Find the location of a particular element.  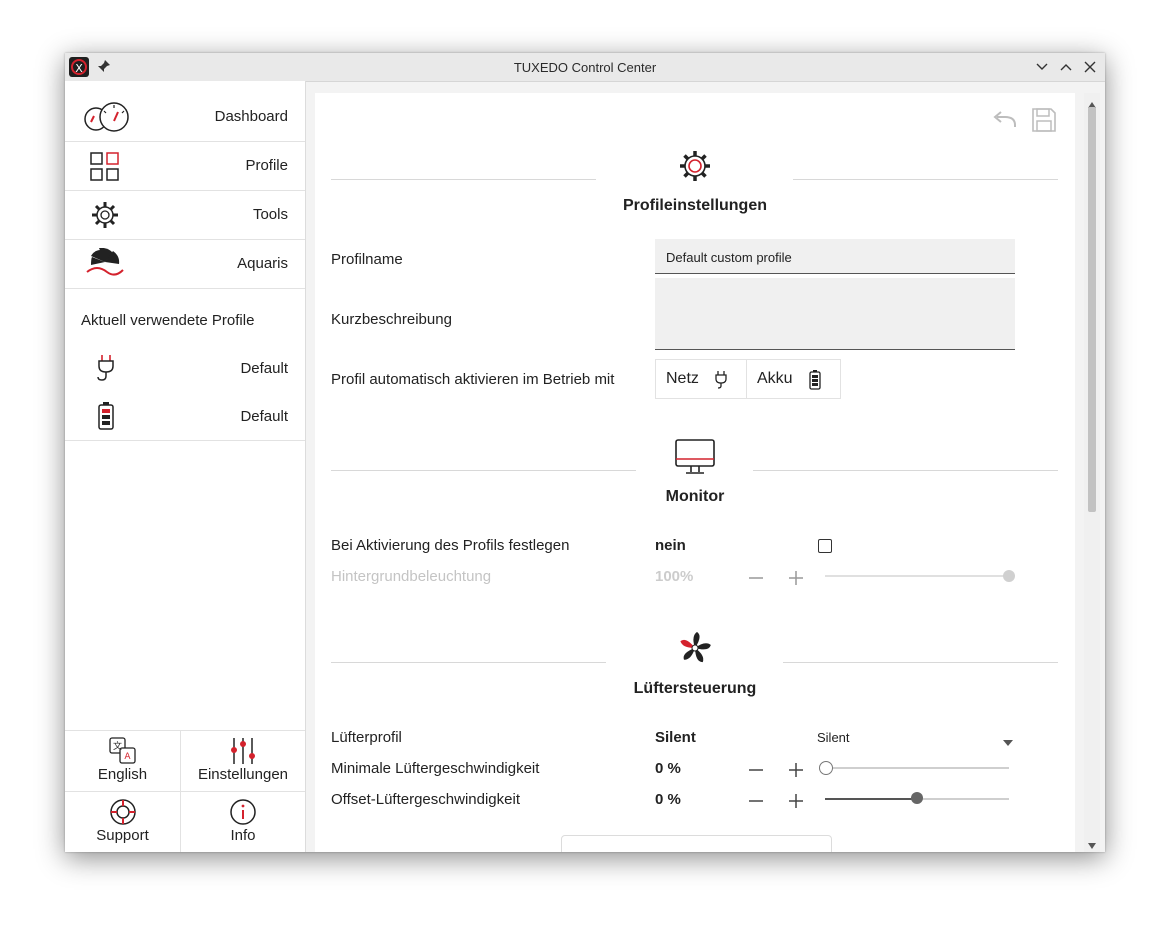

nav-item-label: Aquaris is located at coordinates (262, 263).